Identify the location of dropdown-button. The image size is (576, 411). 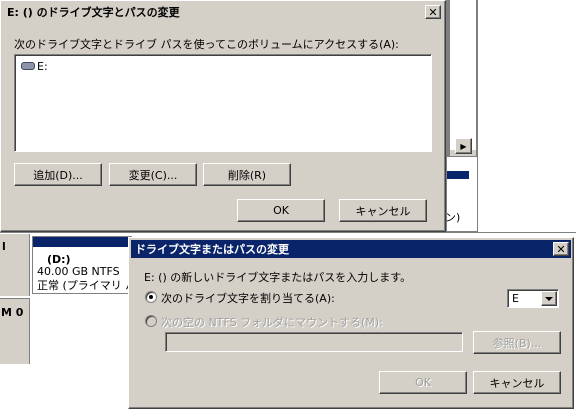
(549, 298).